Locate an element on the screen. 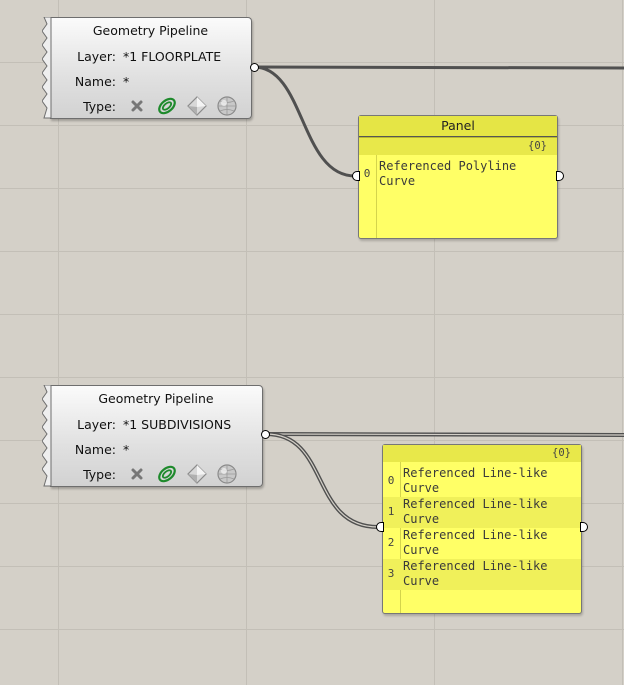 The image size is (624, 685). panel-item: 1 Referenced Line-like Curve is located at coordinates (482, 512).